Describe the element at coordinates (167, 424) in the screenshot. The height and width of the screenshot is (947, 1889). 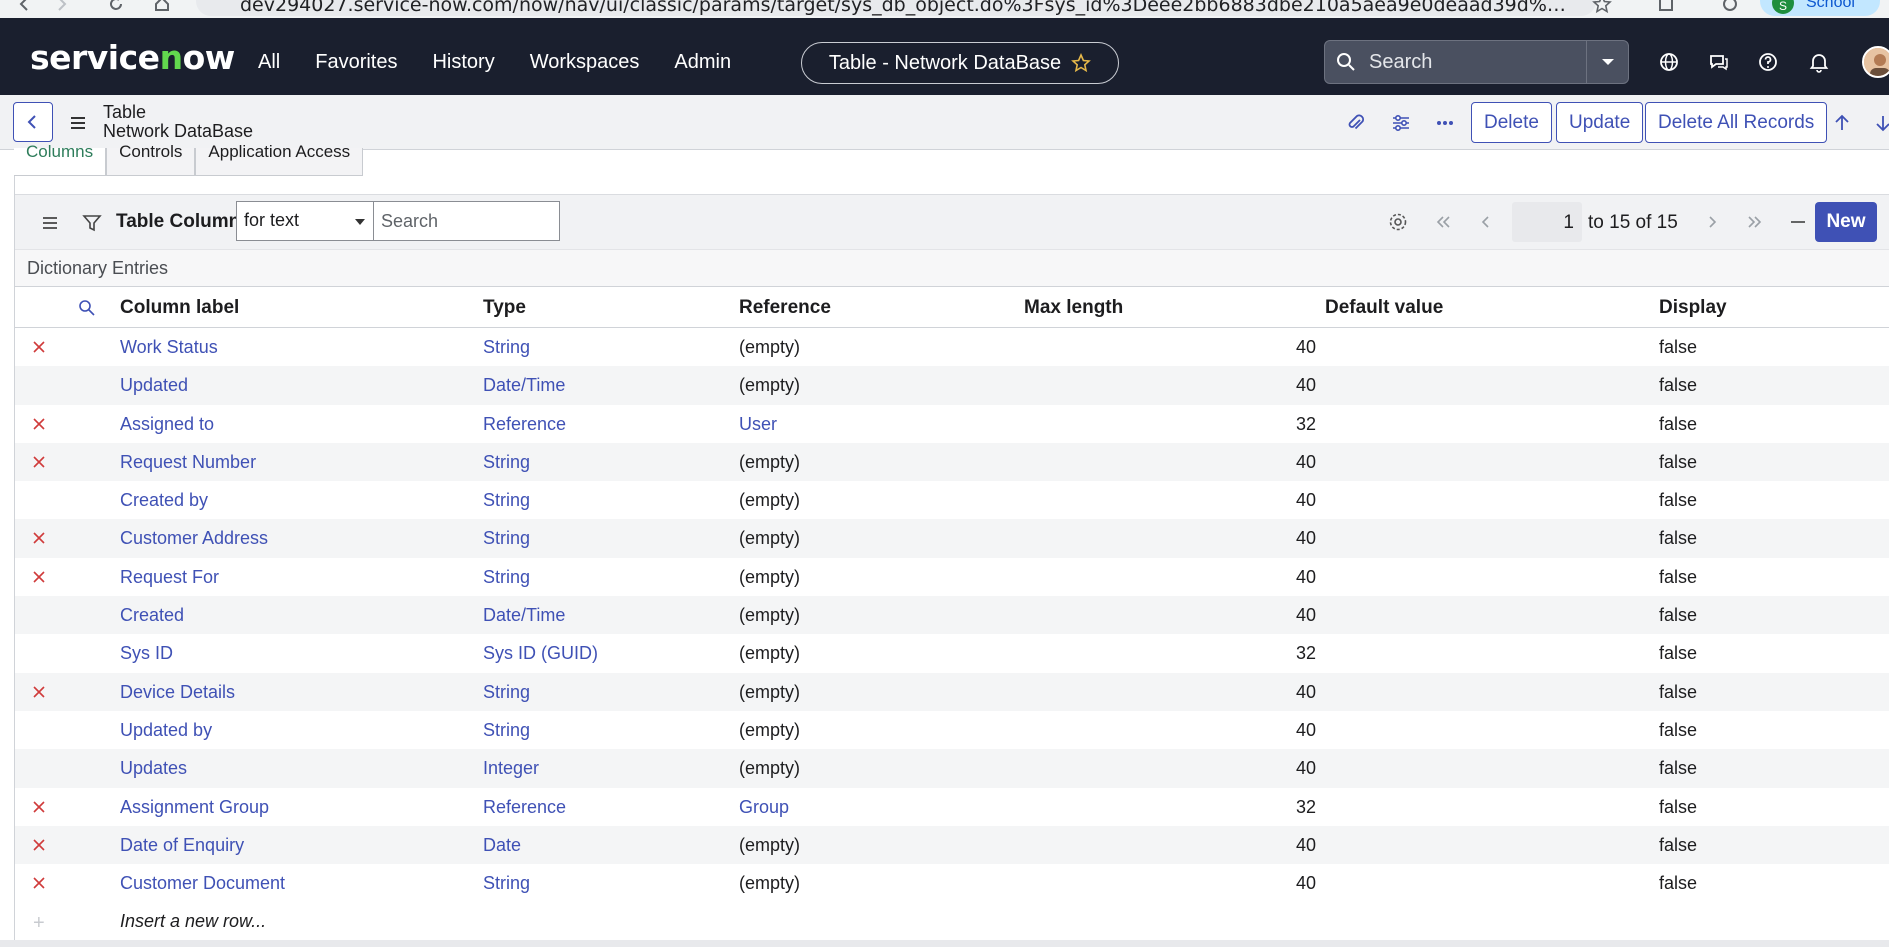
I see `cell-column-label: Assigned to` at that location.